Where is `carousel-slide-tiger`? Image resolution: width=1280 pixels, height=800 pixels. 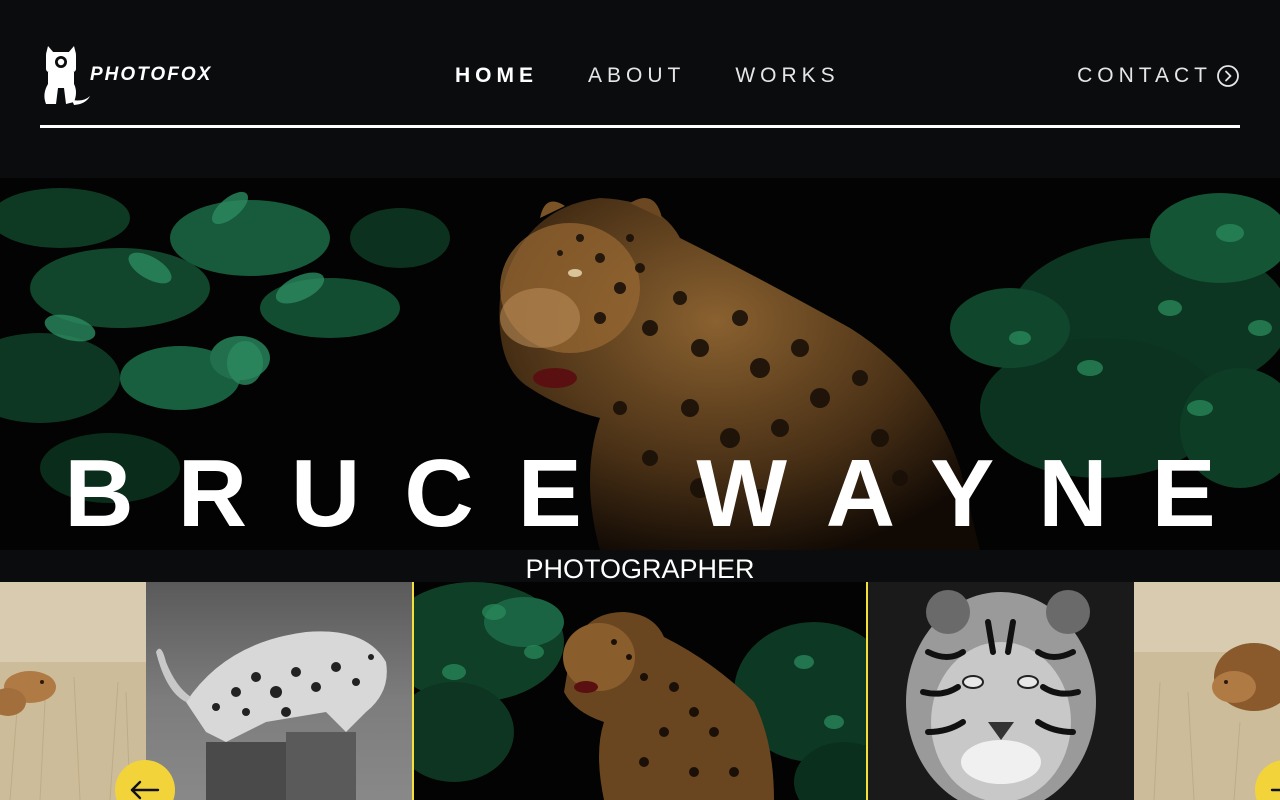
carousel-slide-tiger is located at coordinates (1001, 691).